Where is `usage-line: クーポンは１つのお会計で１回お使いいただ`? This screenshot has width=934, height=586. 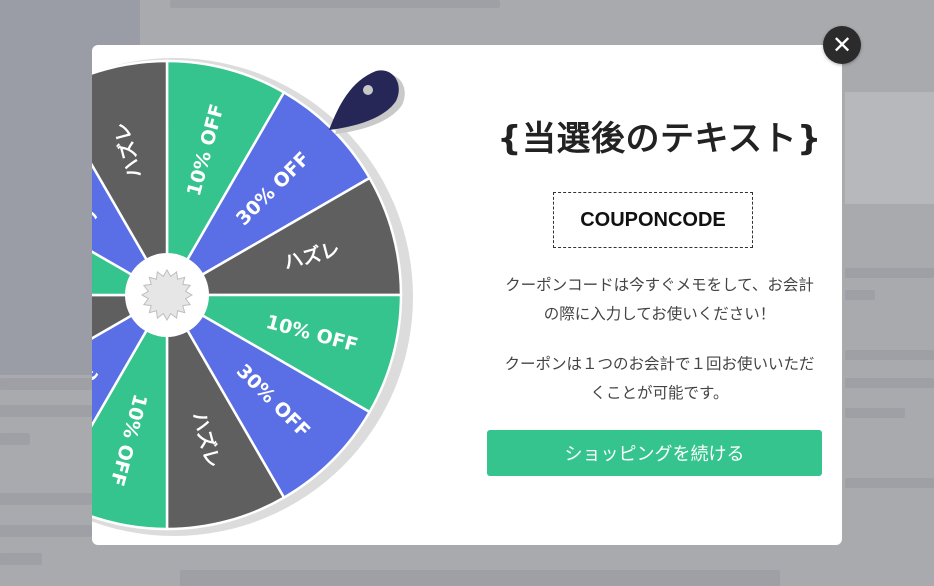
usage-line: クーポンは１つのお会計で１回お使いいただ is located at coordinates (659, 364).